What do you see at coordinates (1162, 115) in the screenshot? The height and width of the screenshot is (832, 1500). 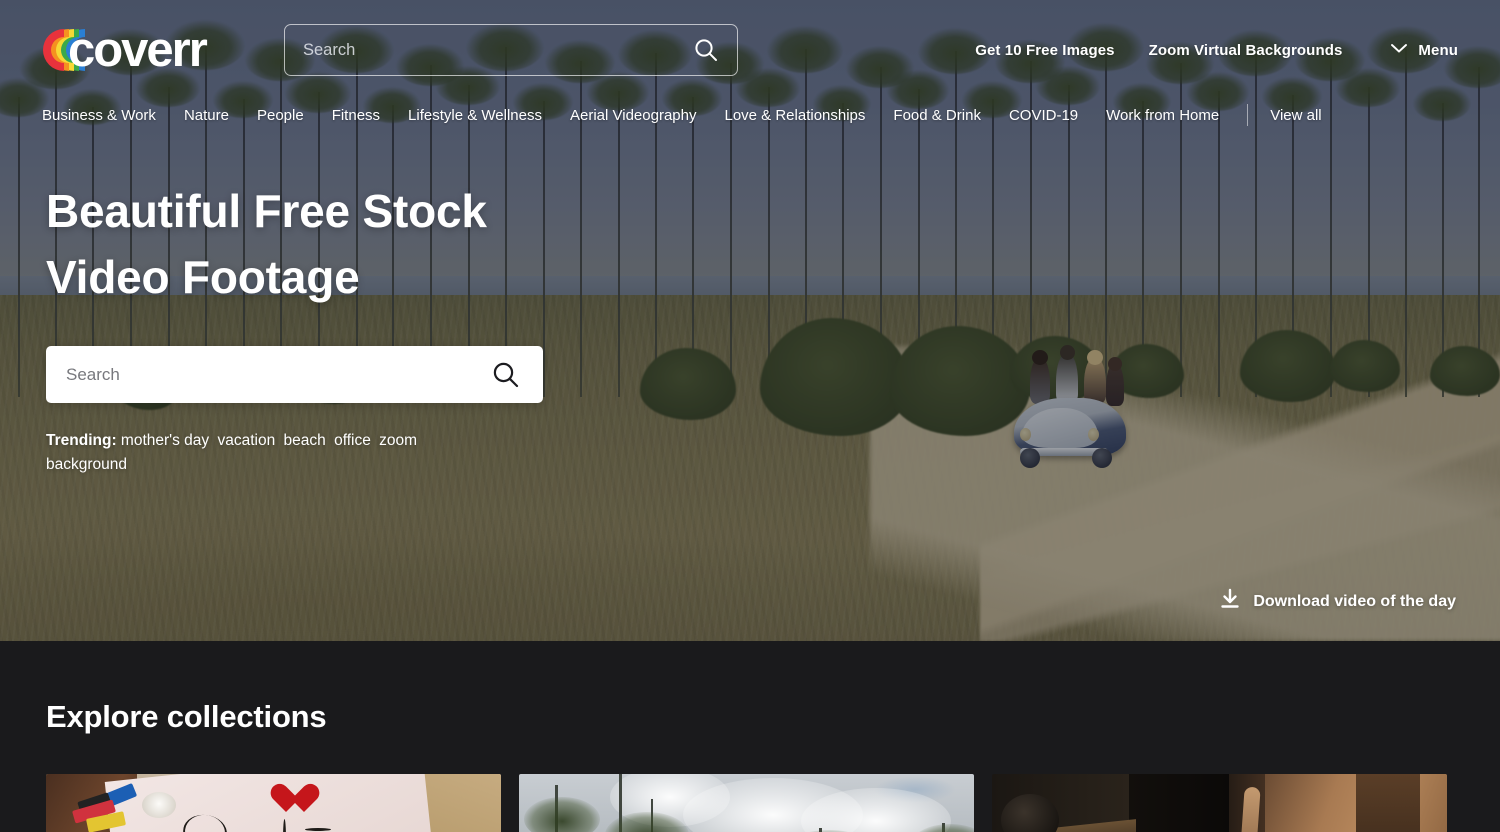 I see `category-link: Work from Home` at bounding box center [1162, 115].